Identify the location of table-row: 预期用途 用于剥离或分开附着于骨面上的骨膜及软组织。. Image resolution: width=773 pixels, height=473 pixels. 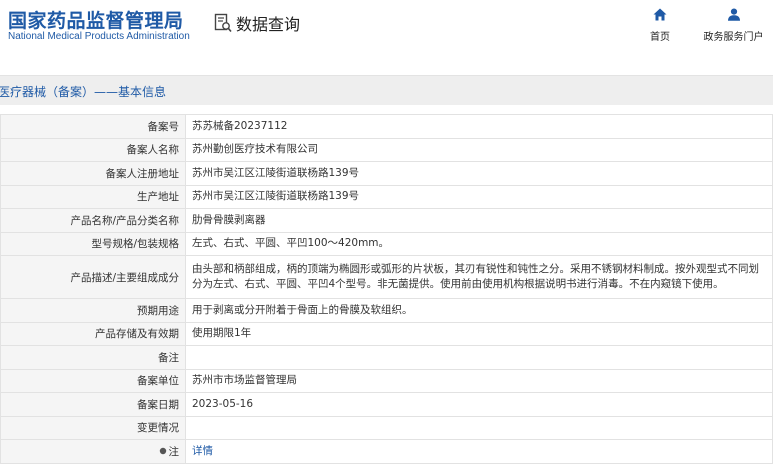
(386, 310).